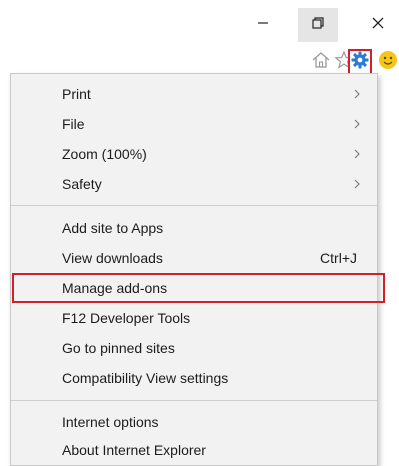 This screenshot has height=466, width=399. Describe the element at coordinates (115, 288) in the screenshot. I see `menu-item-label: Manage add-ons` at that location.